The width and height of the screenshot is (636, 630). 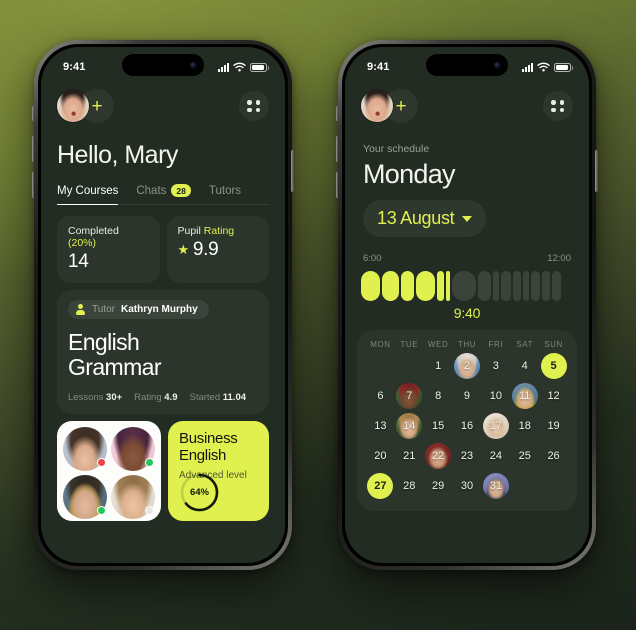 I want to click on calendar-day-cell: 16, so click(x=467, y=426).